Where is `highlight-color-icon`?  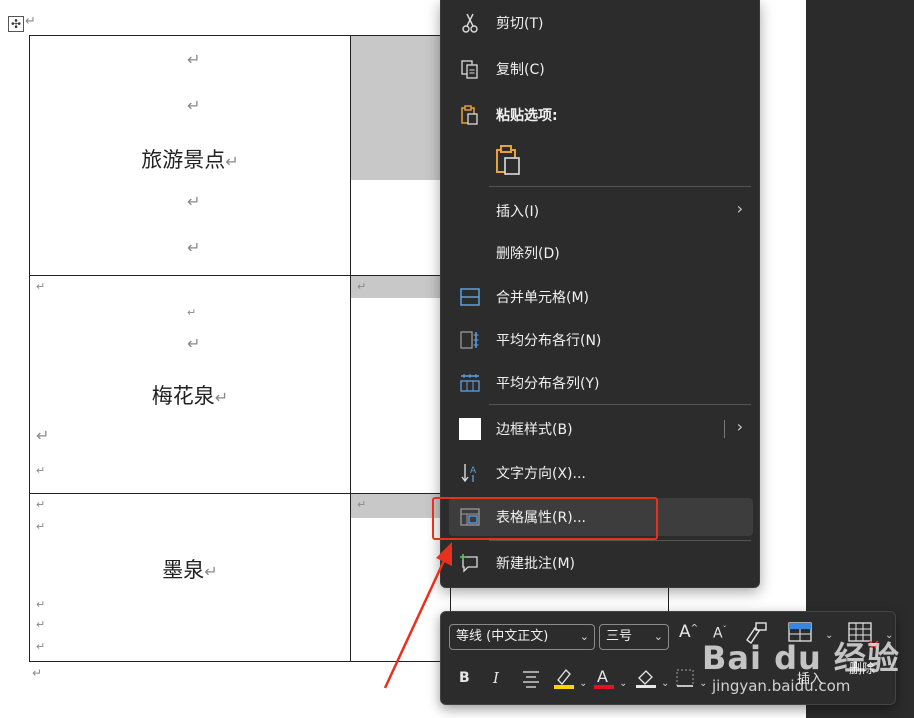 highlight-color-icon is located at coordinates (564, 680).